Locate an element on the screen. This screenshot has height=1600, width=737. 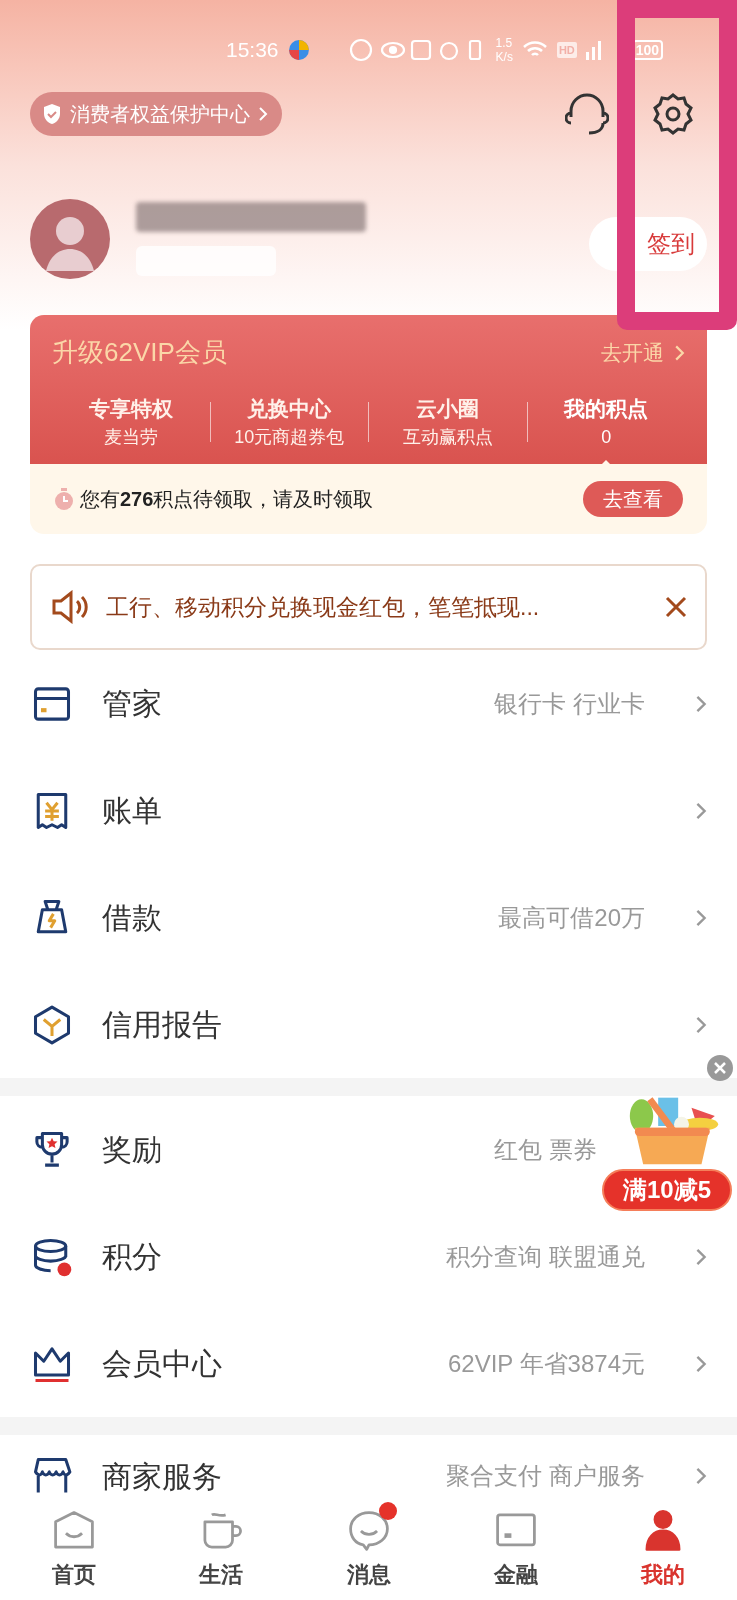
app-icon is located at coordinates (298, 50).